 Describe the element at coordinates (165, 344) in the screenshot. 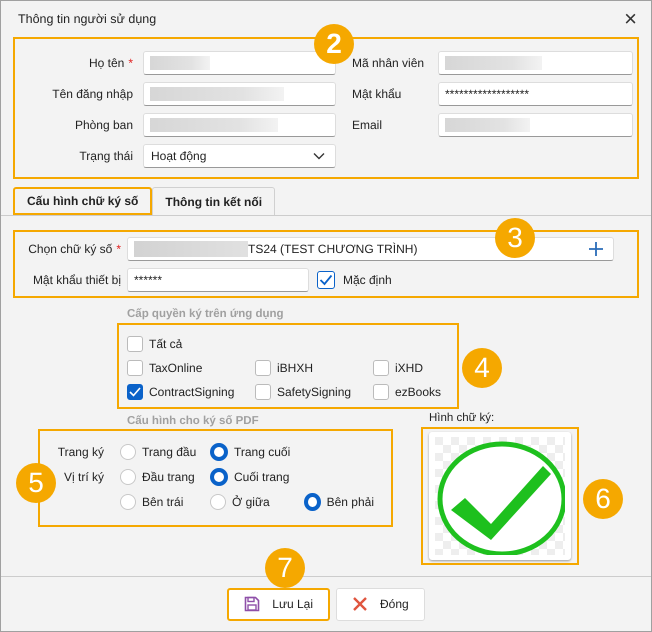

I see `checkbox-label: Tất cả` at that location.